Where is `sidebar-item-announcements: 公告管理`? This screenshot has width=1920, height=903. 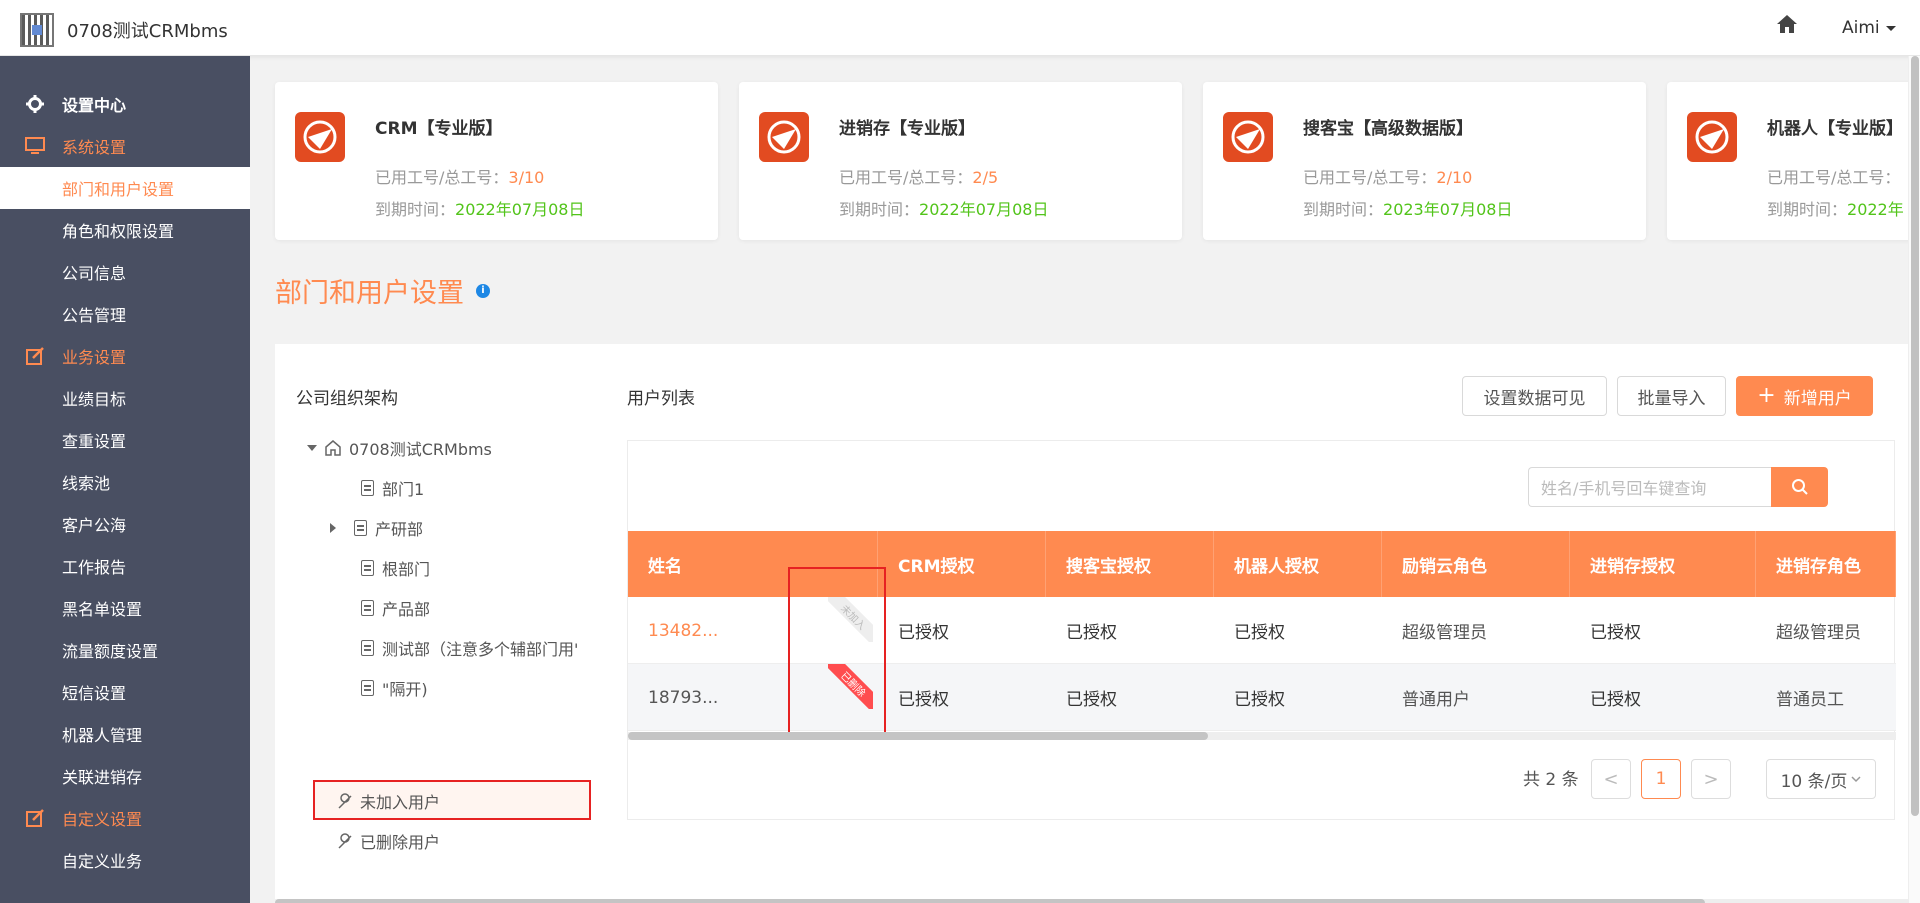 sidebar-item-announcements: 公告管理 is located at coordinates (125, 314).